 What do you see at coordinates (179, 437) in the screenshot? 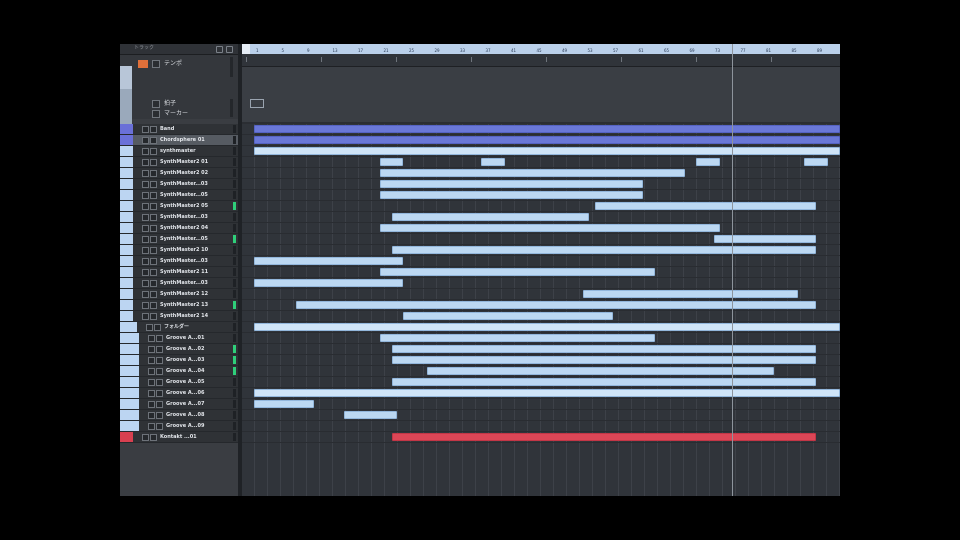
I see `track-header: Kontakt ...01` at bounding box center [179, 437].